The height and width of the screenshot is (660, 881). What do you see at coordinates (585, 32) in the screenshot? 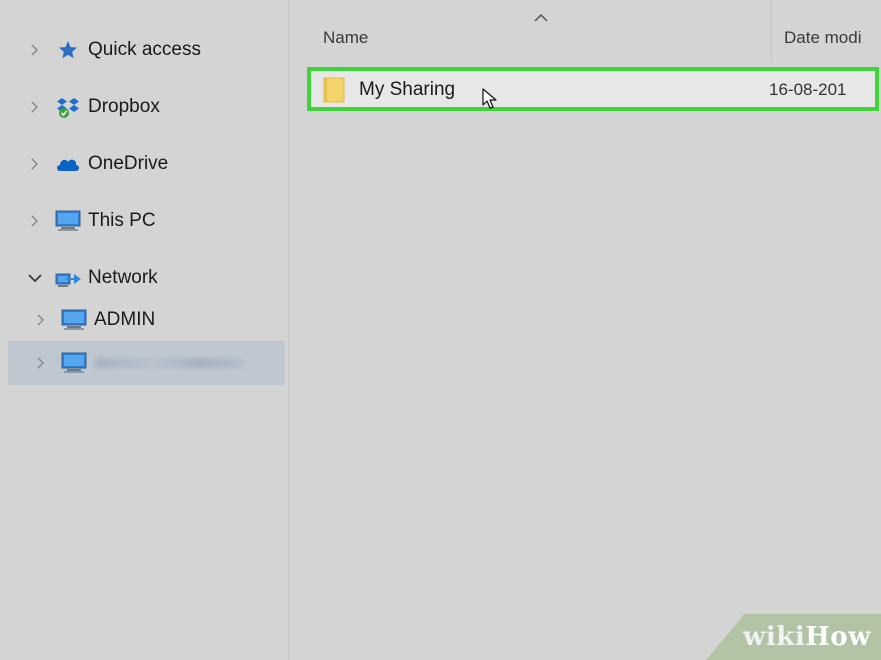
I see `column-header-row: Name Date modi` at bounding box center [585, 32].